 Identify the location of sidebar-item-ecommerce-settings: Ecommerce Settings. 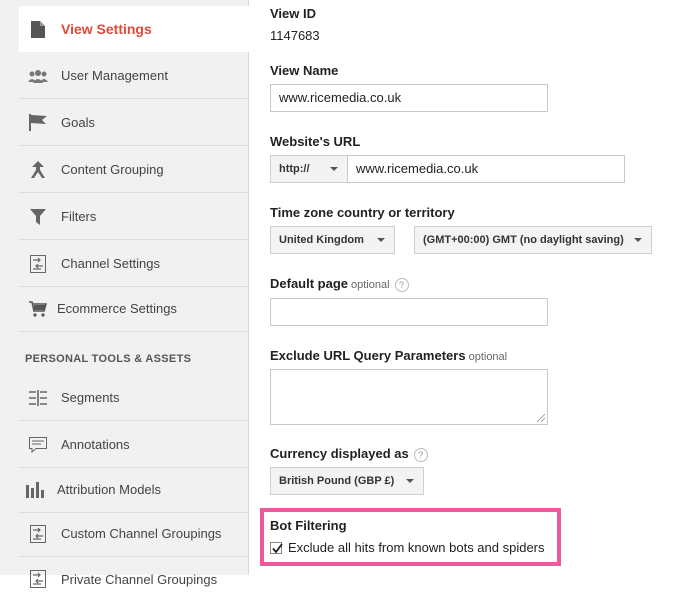
(134, 309).